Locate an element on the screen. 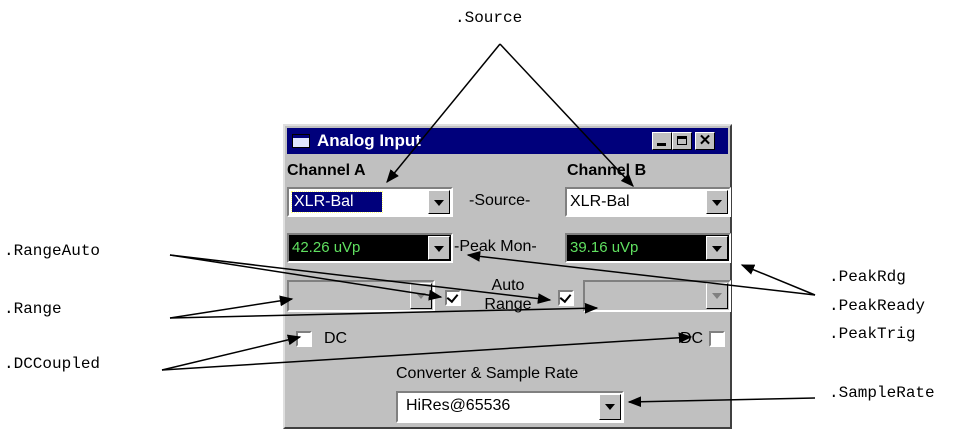  arrow-peak-rdg is located at coordinates (778, 280).